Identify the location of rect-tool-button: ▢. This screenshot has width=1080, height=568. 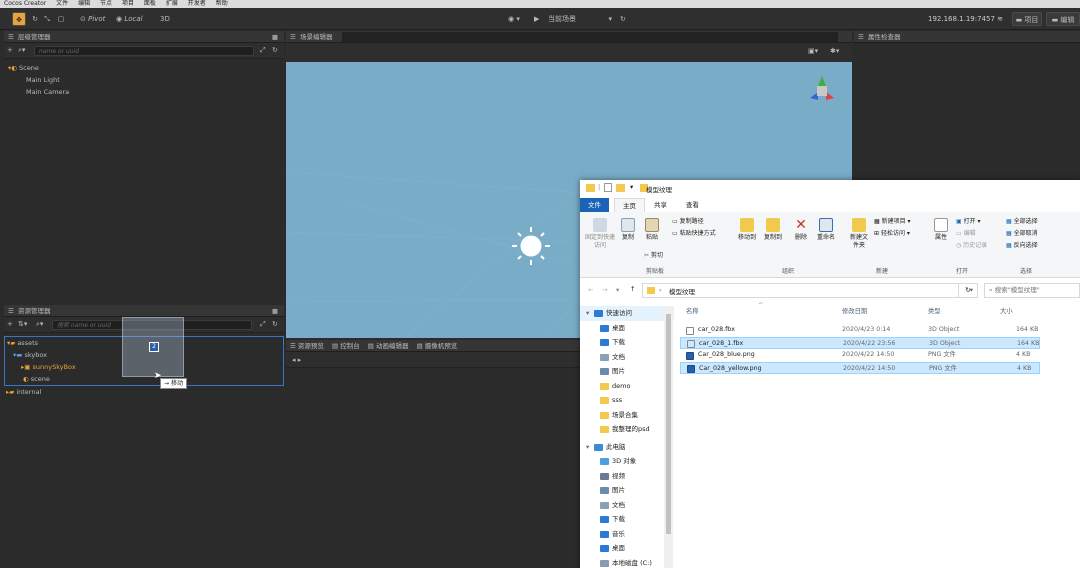
(61, 19).